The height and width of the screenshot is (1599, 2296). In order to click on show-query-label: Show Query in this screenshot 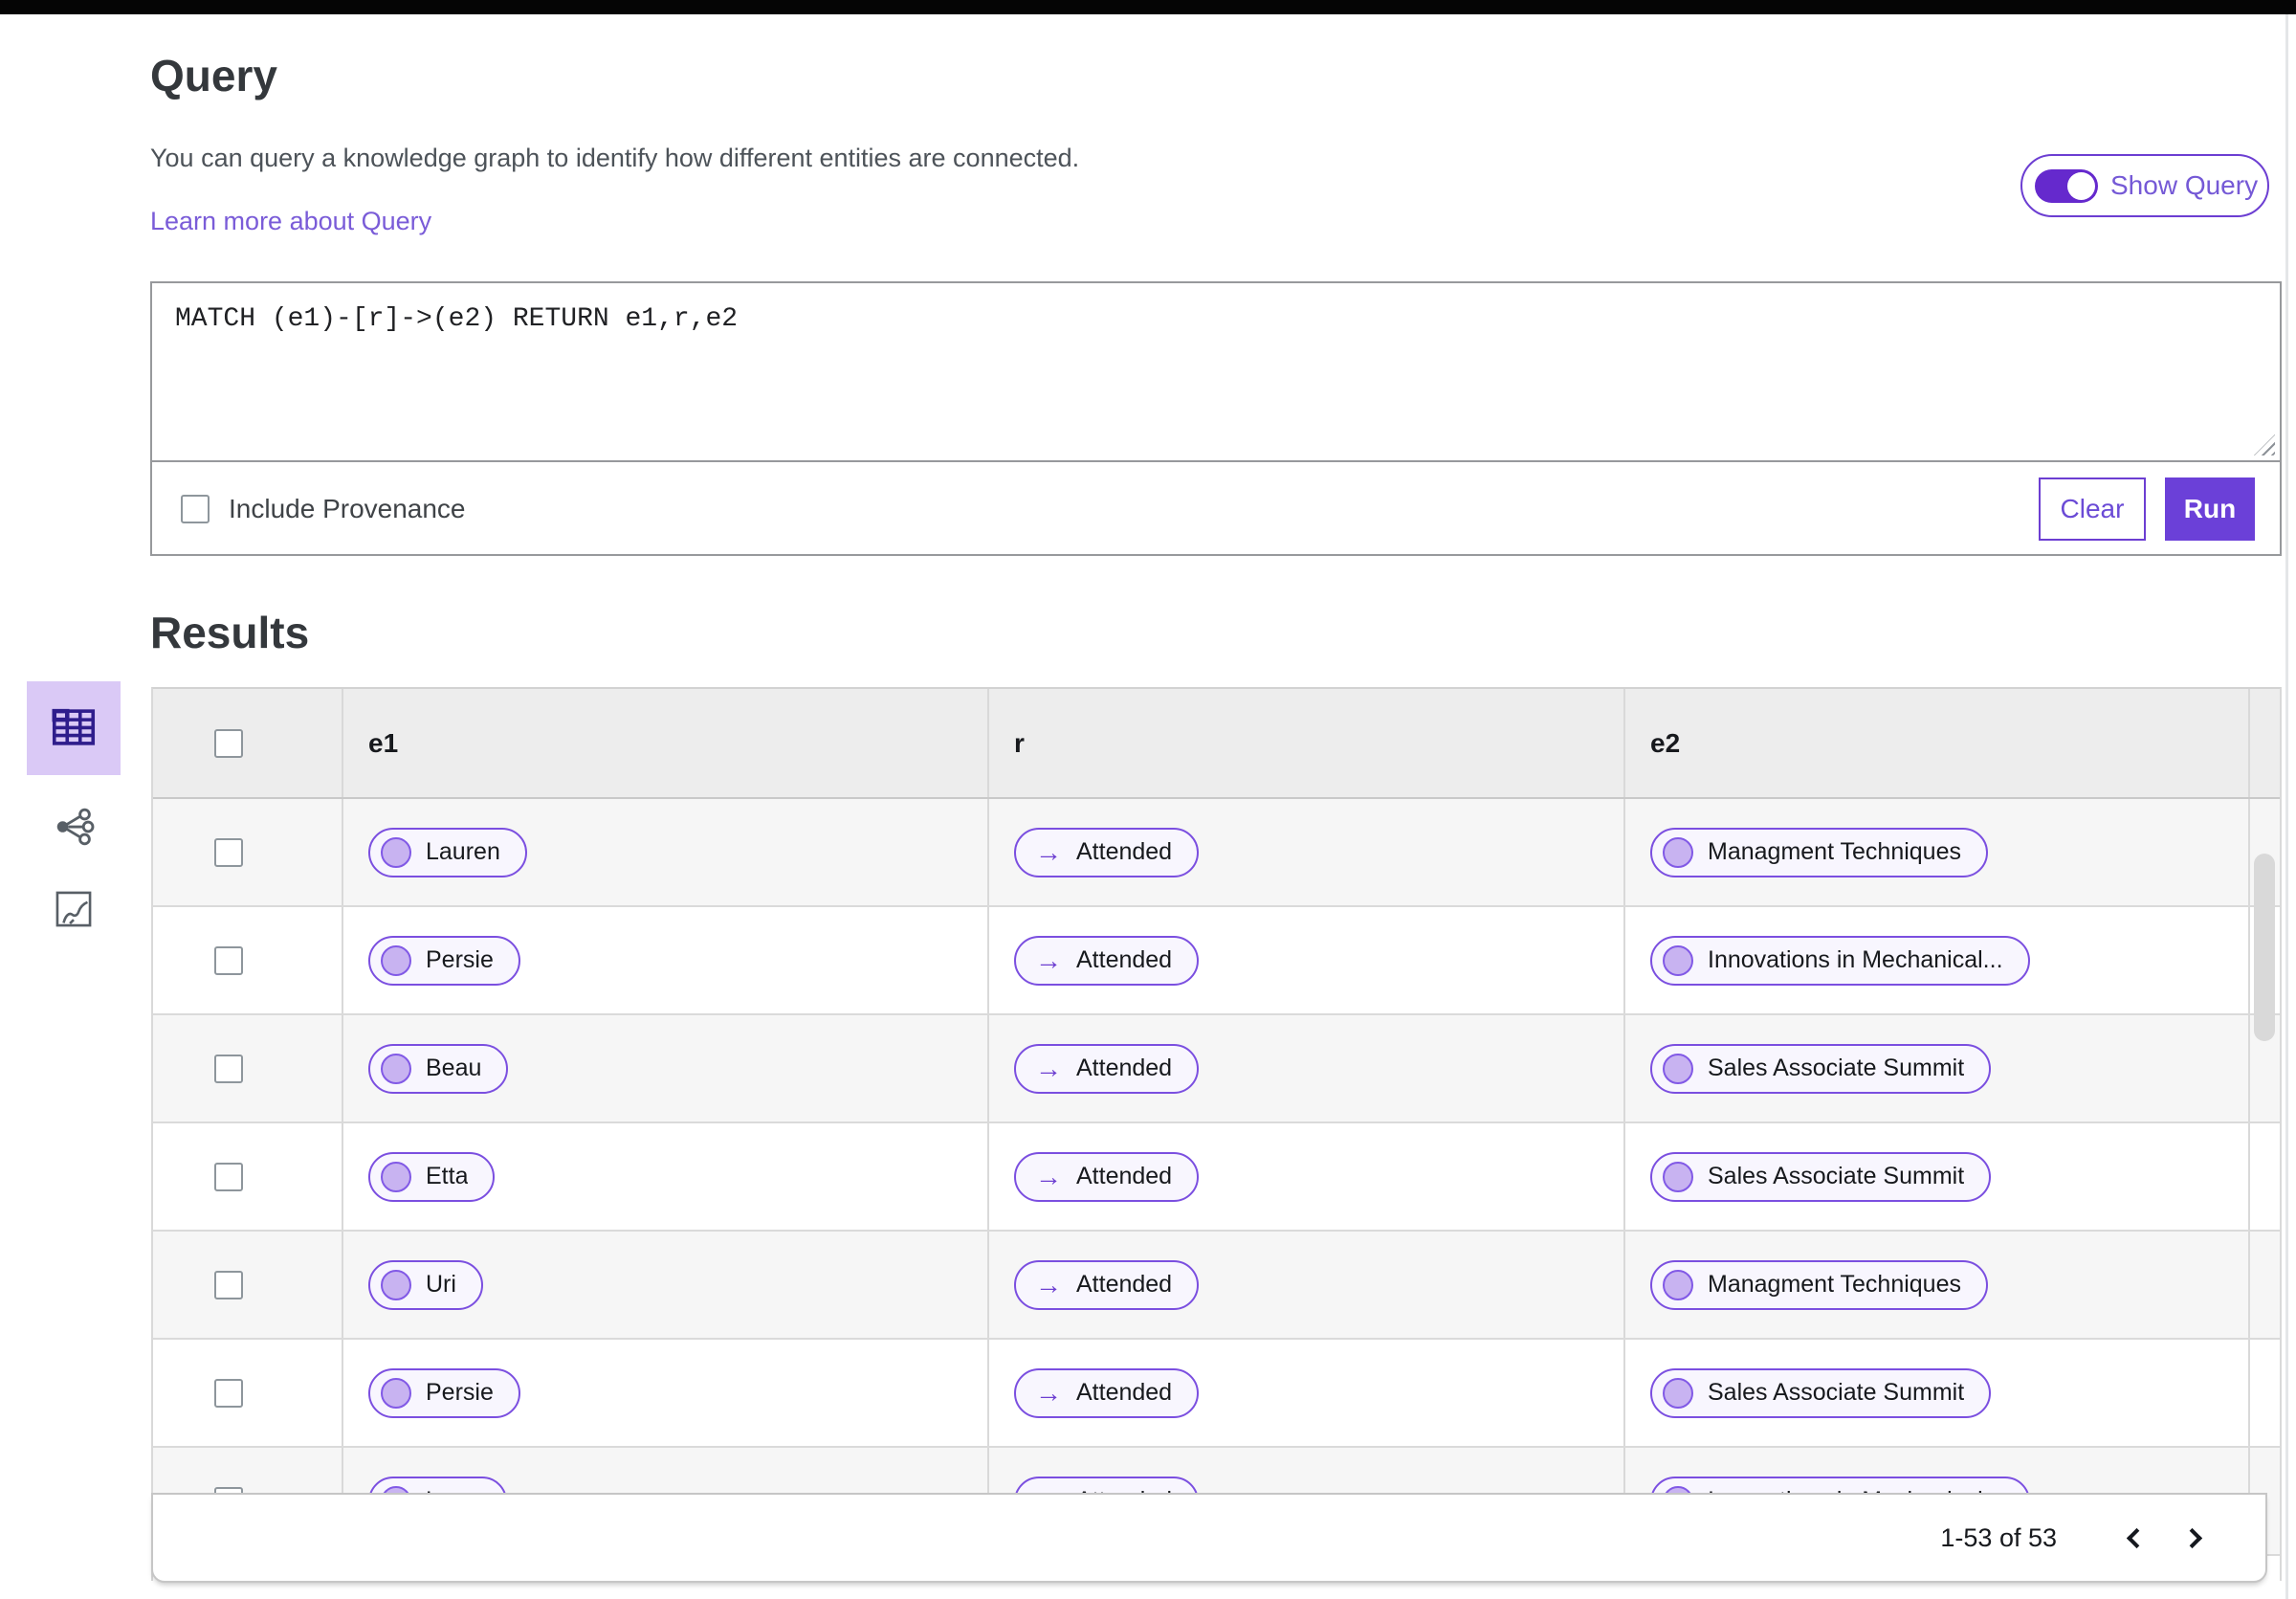, I will do `click(2184, 185)`.